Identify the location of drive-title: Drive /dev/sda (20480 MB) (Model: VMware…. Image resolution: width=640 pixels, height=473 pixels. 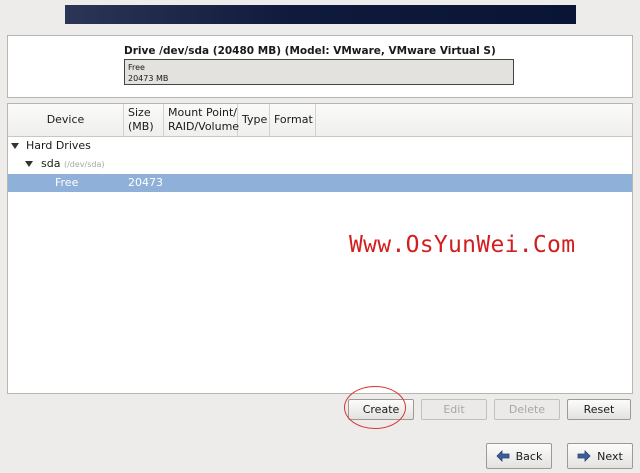
(310, 51).